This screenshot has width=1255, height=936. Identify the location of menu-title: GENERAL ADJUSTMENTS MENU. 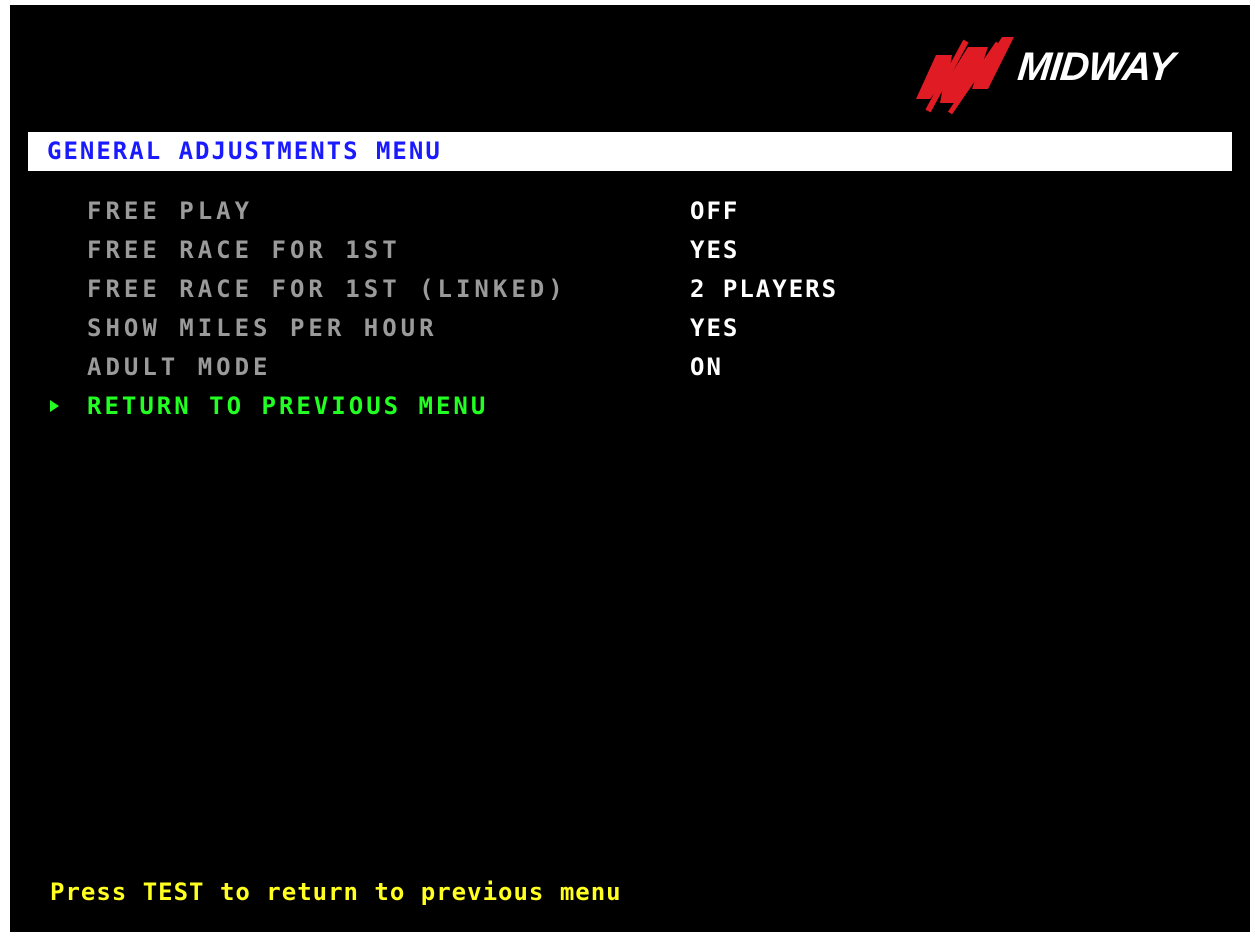
(244, 151).